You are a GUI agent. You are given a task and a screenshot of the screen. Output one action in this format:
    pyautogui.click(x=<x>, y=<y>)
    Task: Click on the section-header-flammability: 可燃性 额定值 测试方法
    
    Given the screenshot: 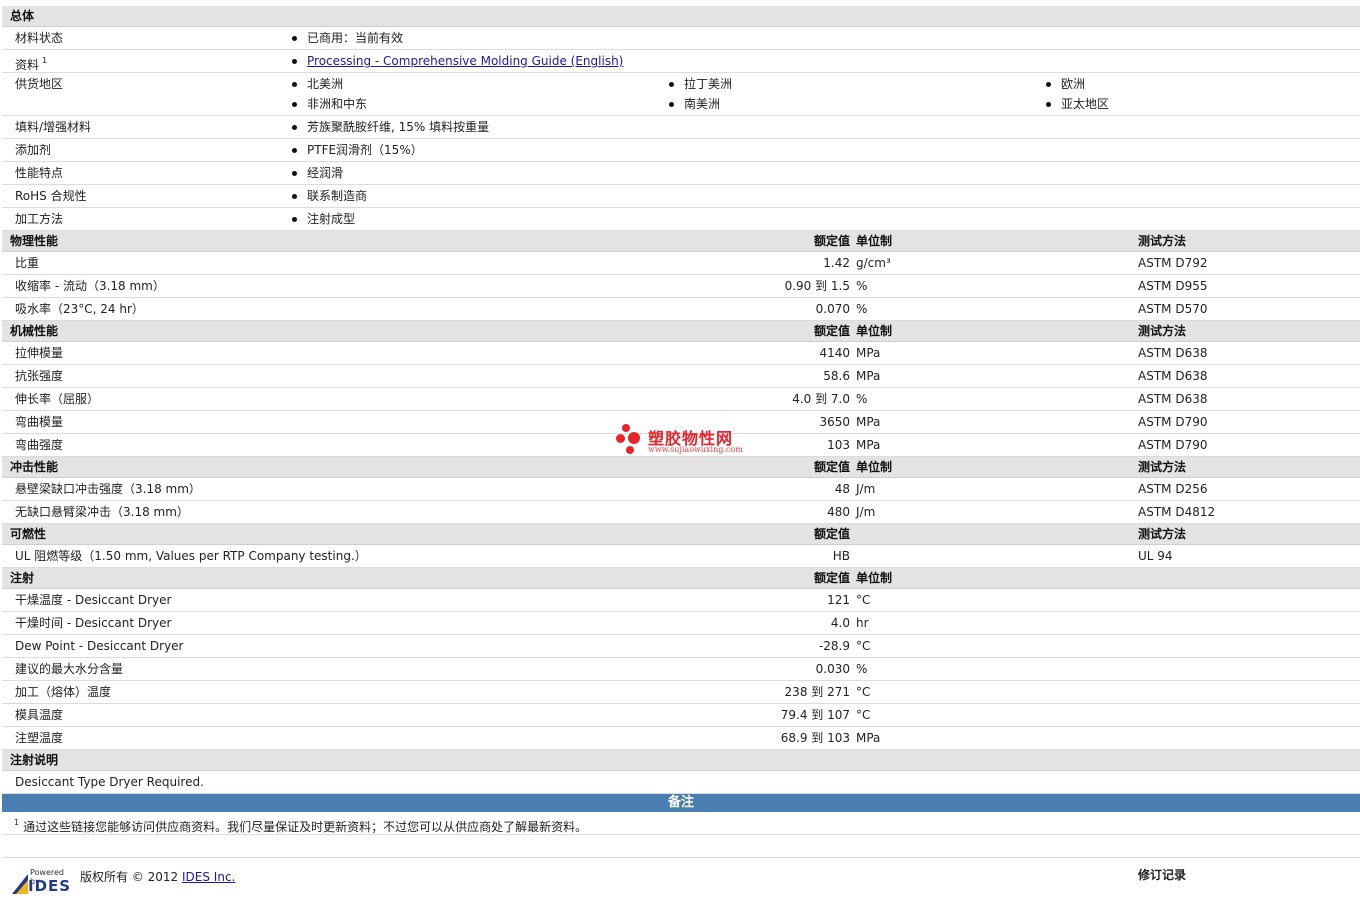 What is the action you would take?
    pyautogui.click(x=681, y=534)
    